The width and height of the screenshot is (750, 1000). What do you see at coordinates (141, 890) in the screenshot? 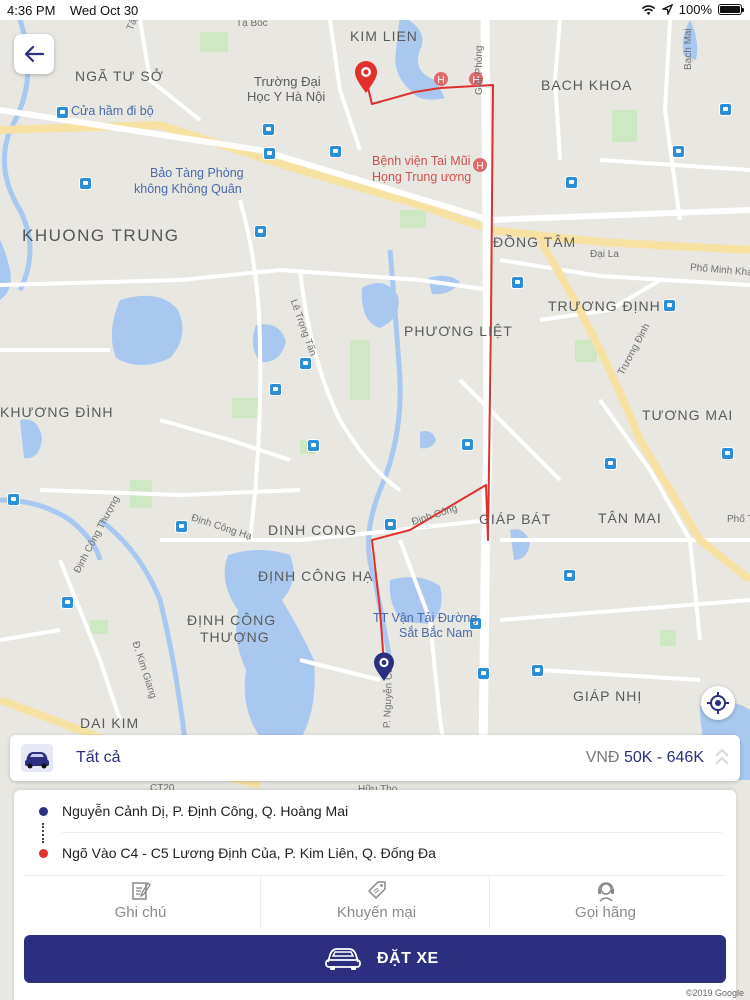
I see `note-icon` at bounding box center [141, 890].